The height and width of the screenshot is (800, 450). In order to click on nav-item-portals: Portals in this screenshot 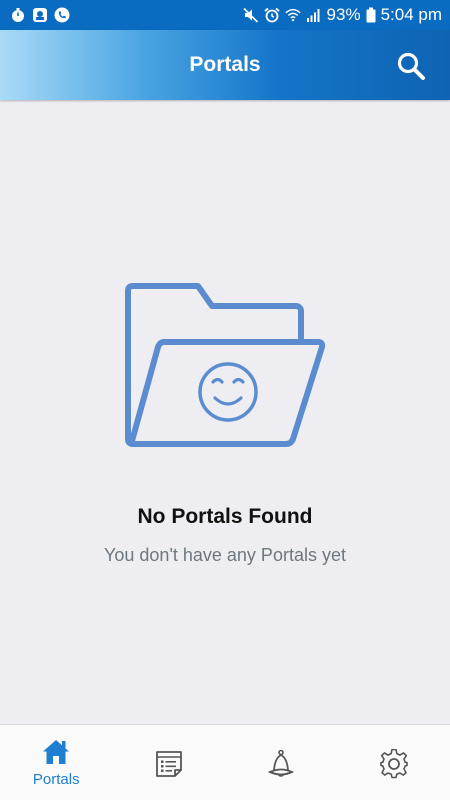, I will do `click(56, 762)`.